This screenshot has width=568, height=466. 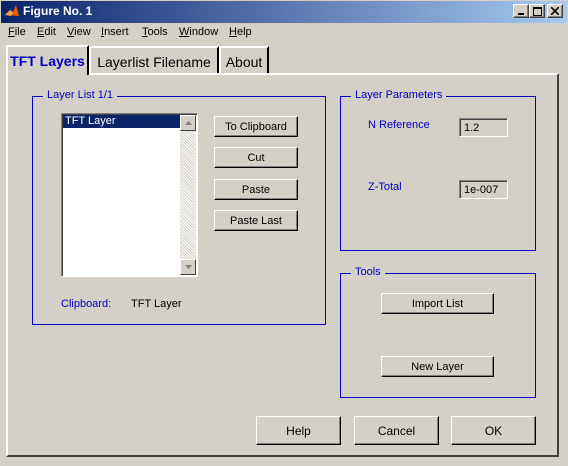 I want to click on tab-about: About, so click(x=244, y=59).